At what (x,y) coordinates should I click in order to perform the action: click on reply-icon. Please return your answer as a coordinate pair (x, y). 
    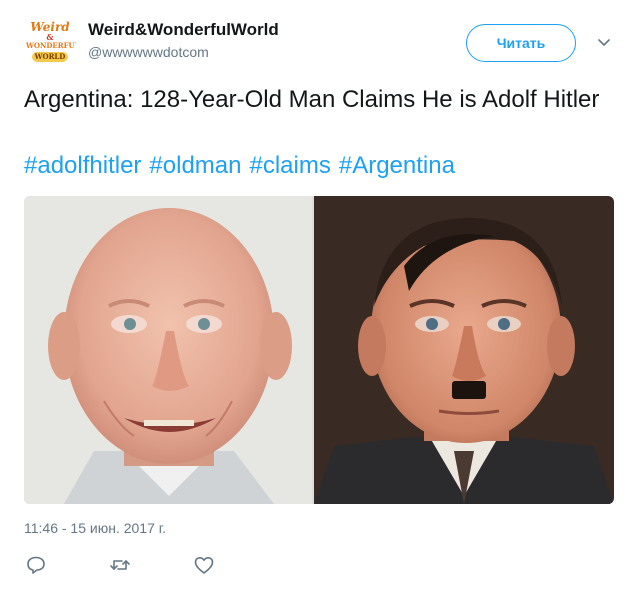
    Looking at the image, I should click on (36, 565).